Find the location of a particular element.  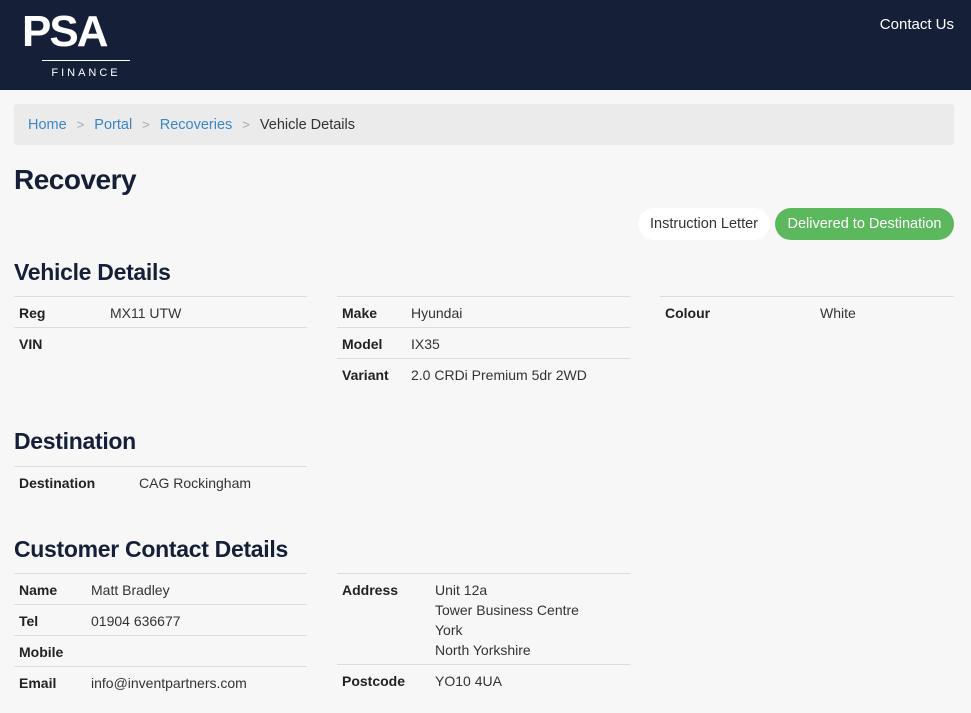

vehicle-details-col-1: Reg MX11 UTW VIN is located at coordinates (160, 327).